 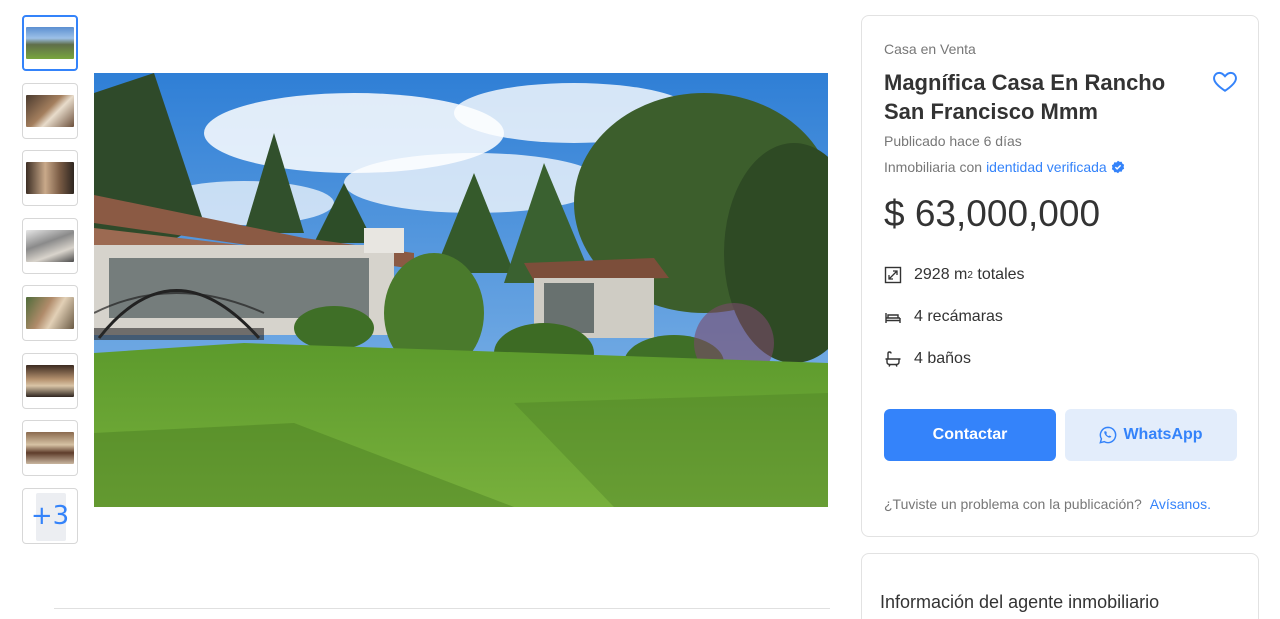 I want to click on more-photos-button: +3, so click(x=50, y=515).